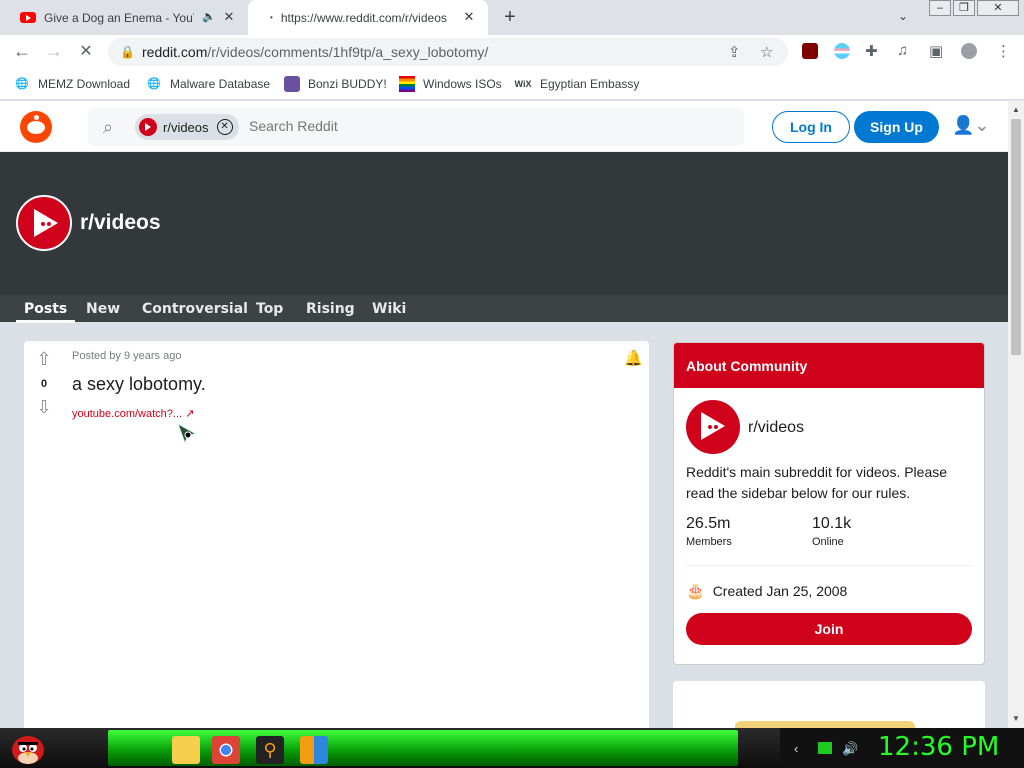  I want to click on card-image, so click(825, 724).